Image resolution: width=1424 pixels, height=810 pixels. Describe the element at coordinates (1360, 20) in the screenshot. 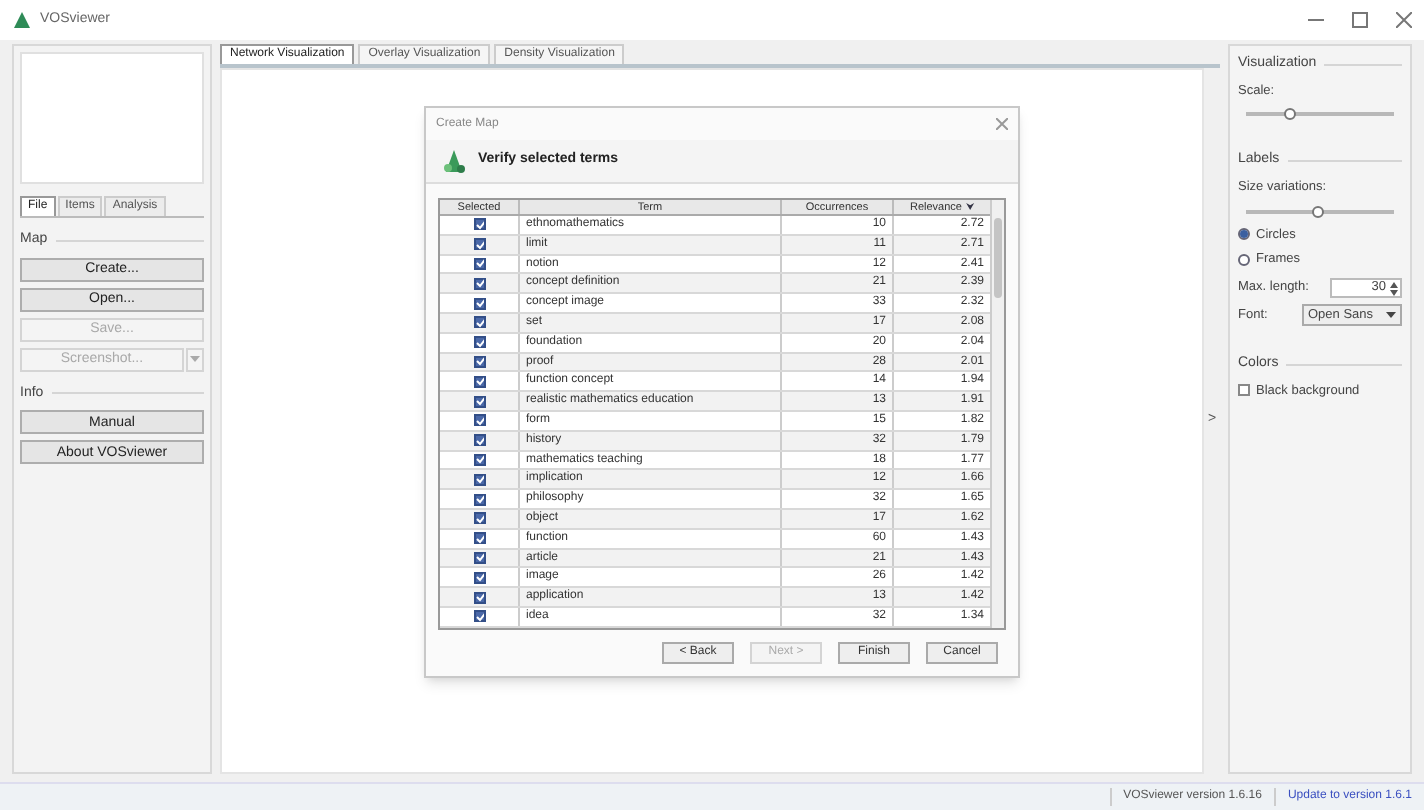

I see `maximize-icon` at that location.